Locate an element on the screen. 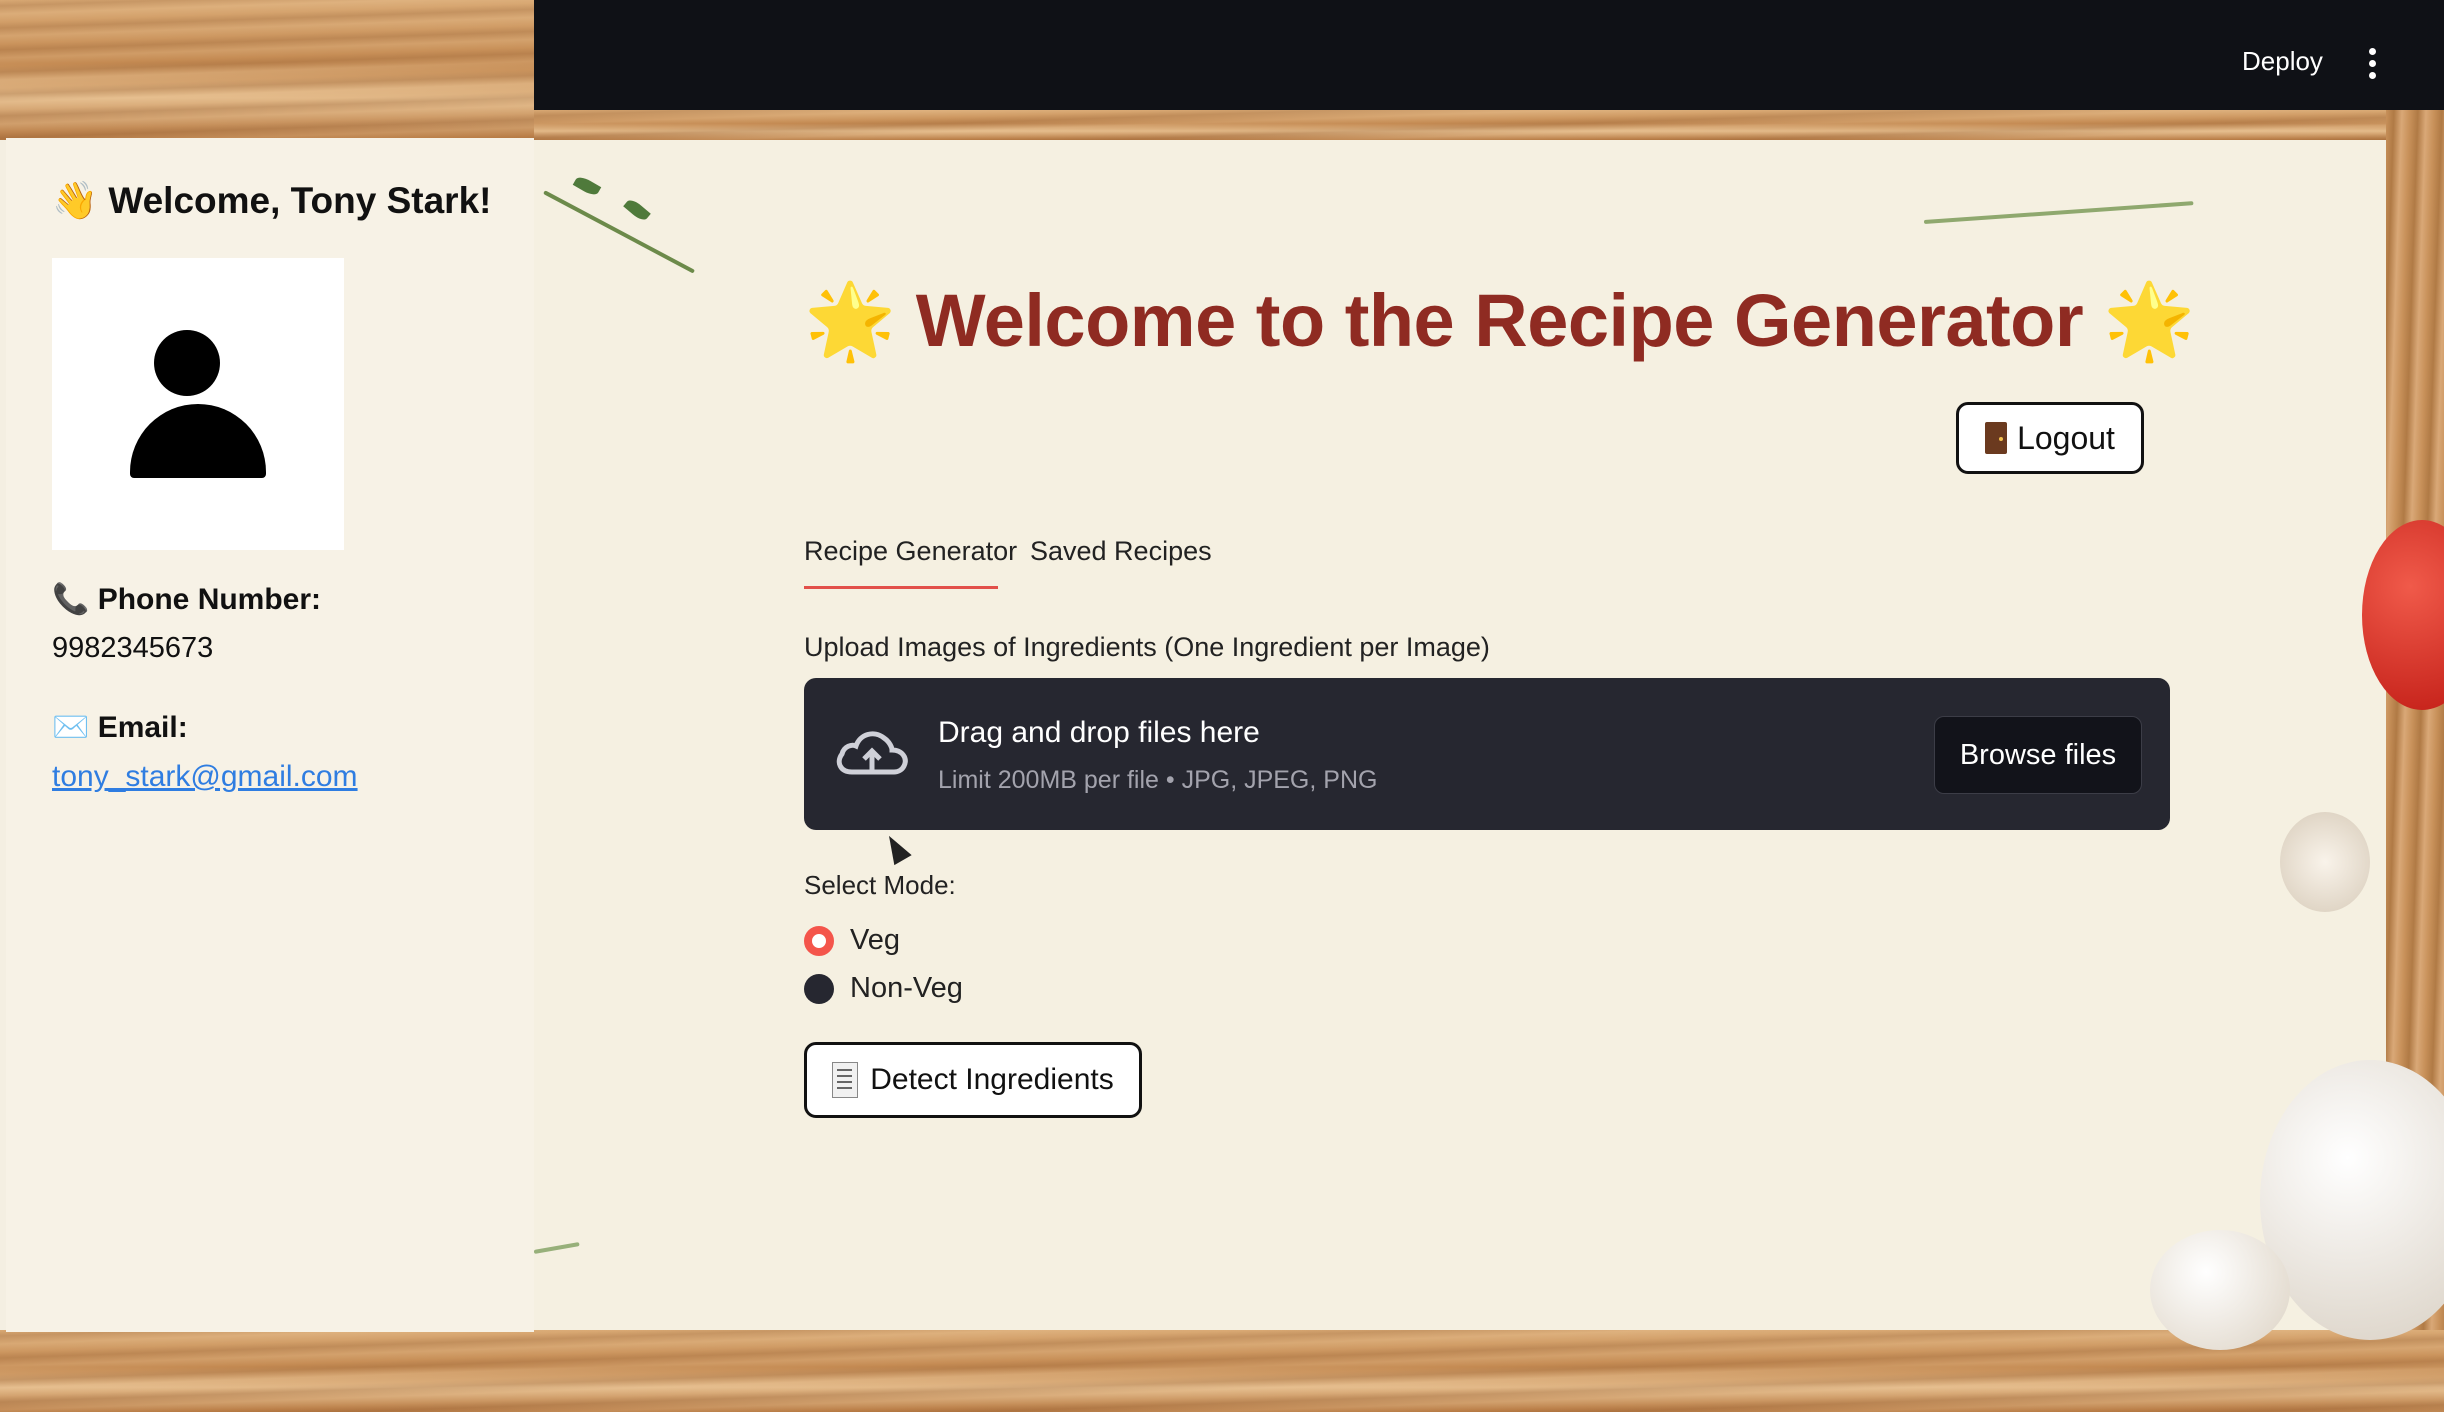 Image resolution: width=2444 pixels, height=1412 pixels. avatar is located at coordinates (198, 404).